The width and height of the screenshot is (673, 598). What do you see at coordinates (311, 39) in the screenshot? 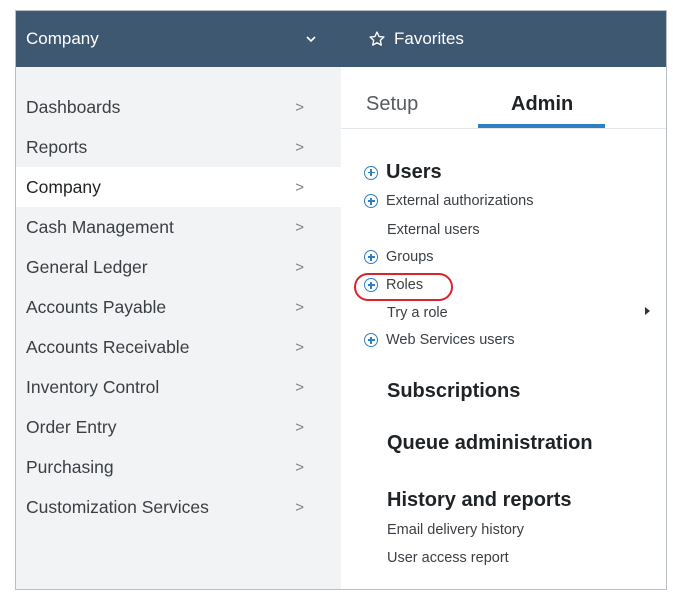
I see `chevron-down-icon` at bounding box center [311, 39].